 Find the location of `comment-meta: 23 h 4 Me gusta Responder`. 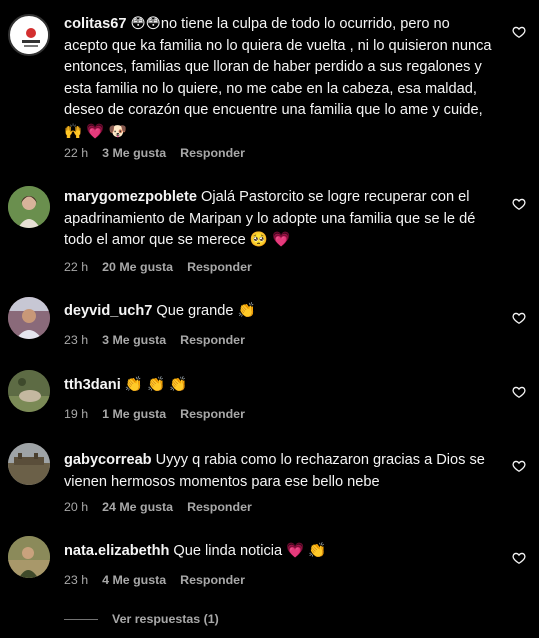

comment-meta: 23 h 4 Me gusta Responder is located at coordinates (154, 580).